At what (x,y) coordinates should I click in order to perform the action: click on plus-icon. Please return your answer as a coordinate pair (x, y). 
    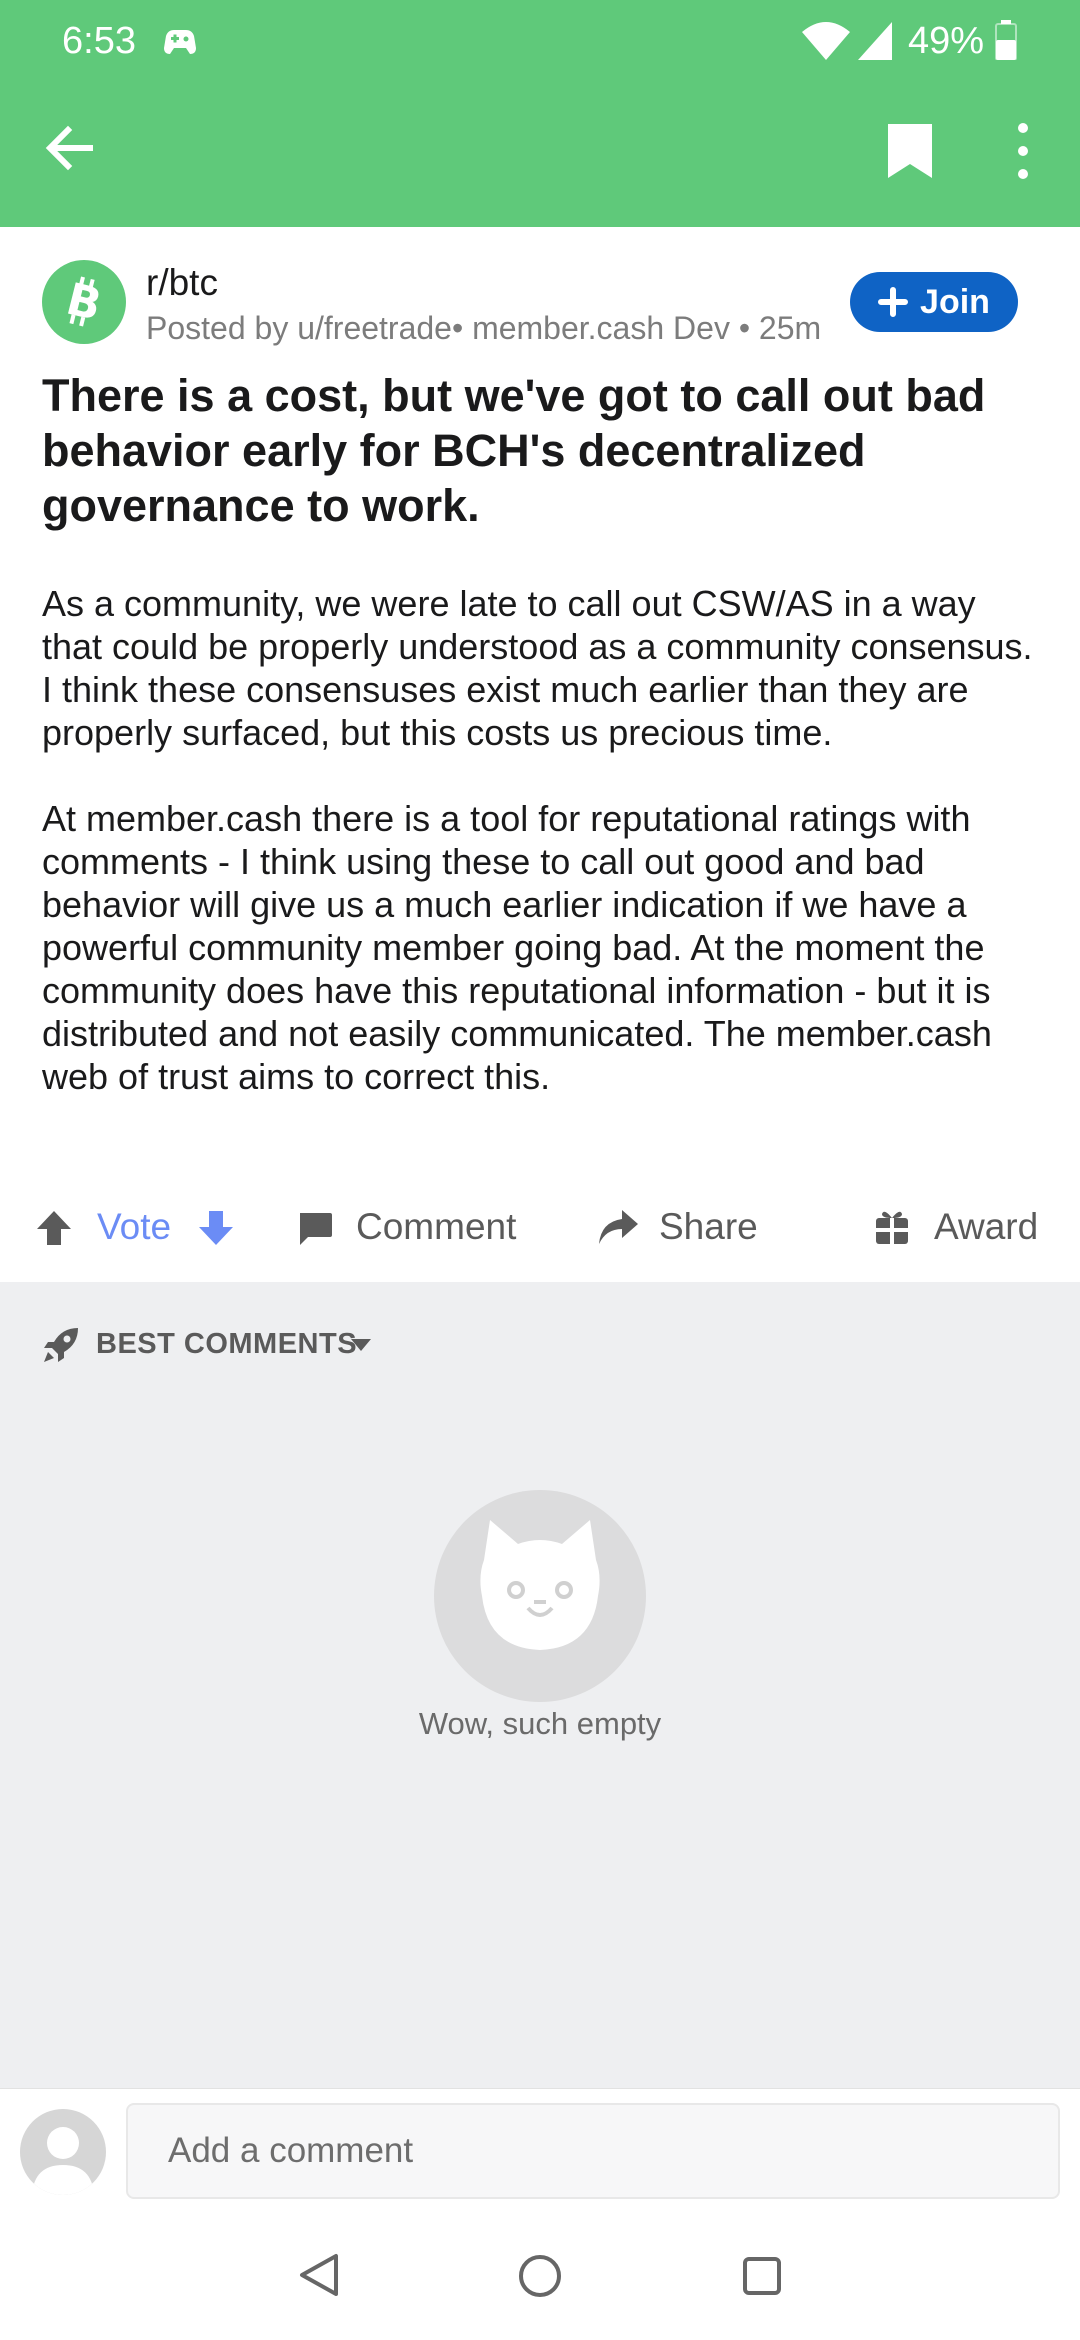
    Looking at the image, I should click on (893, 302).